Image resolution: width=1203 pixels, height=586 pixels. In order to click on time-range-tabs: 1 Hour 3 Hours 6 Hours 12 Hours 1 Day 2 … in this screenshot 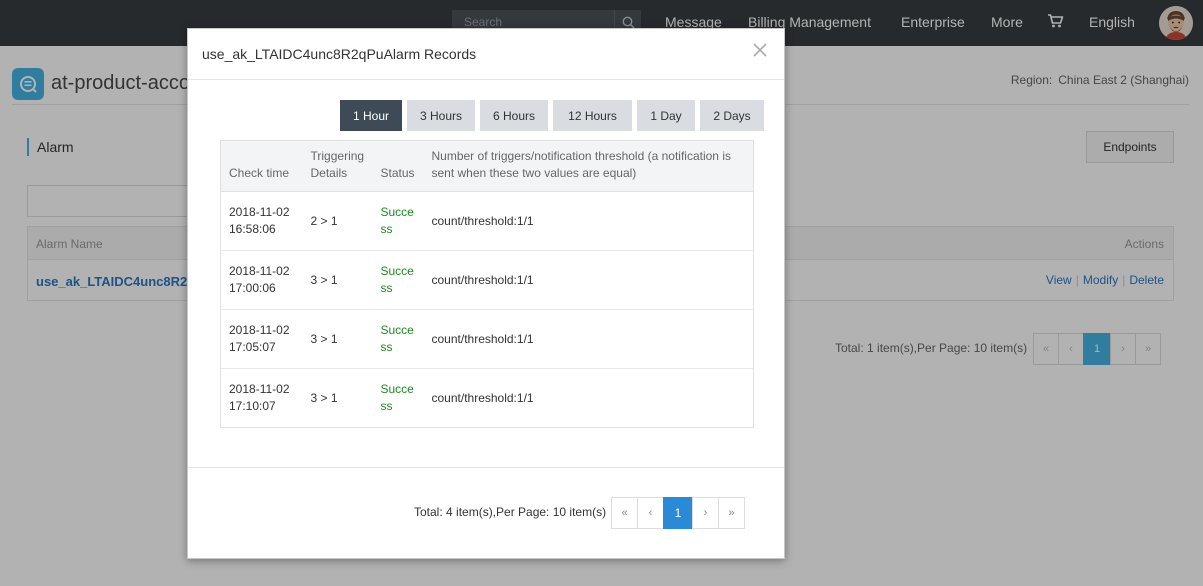, I will do `click(554, 115)`.